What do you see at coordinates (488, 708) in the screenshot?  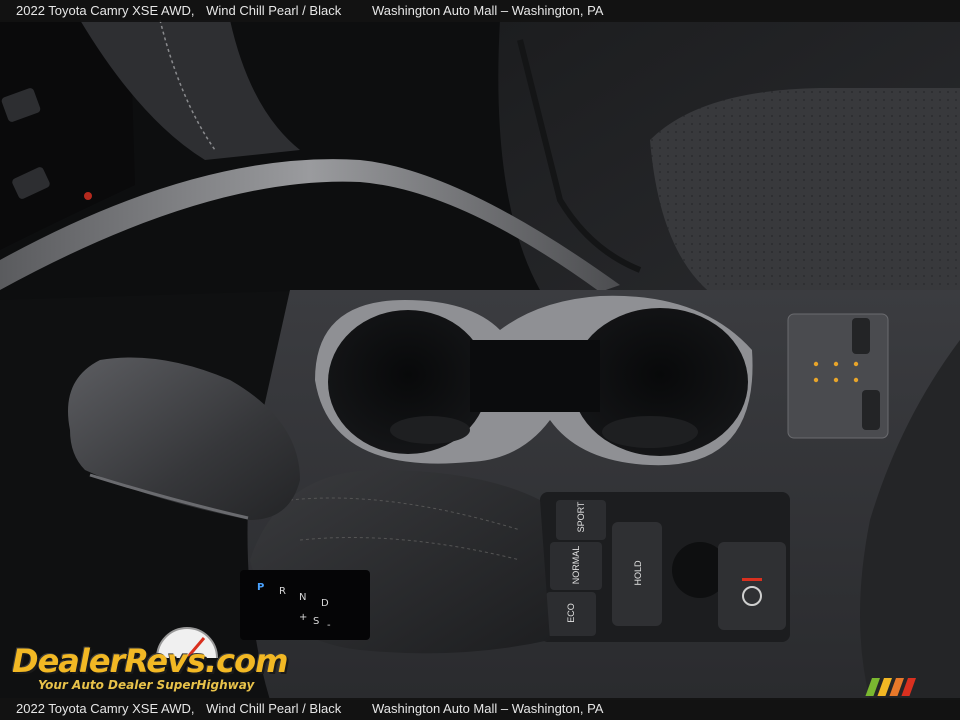 I see `caption-dealer-bottom: Washington Auto Mall – Washington, PA` at bounding box center [488, 708].